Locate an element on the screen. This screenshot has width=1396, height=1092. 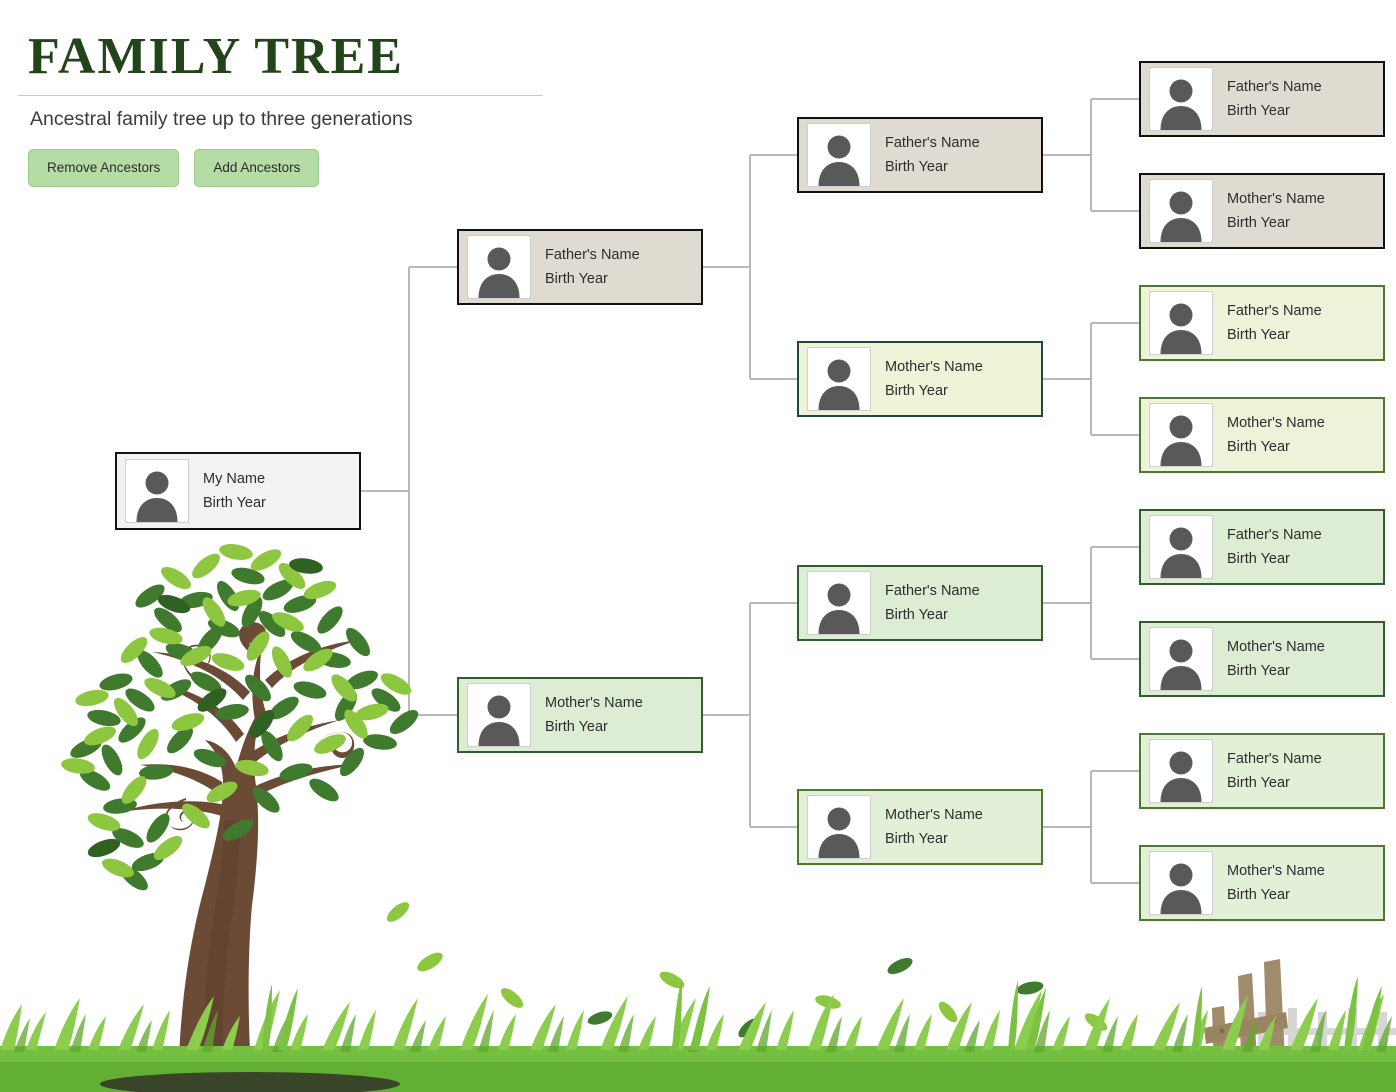
node-great-grandmother-3: Mother's Name Birth Year is located at coordinates (1262, 659).